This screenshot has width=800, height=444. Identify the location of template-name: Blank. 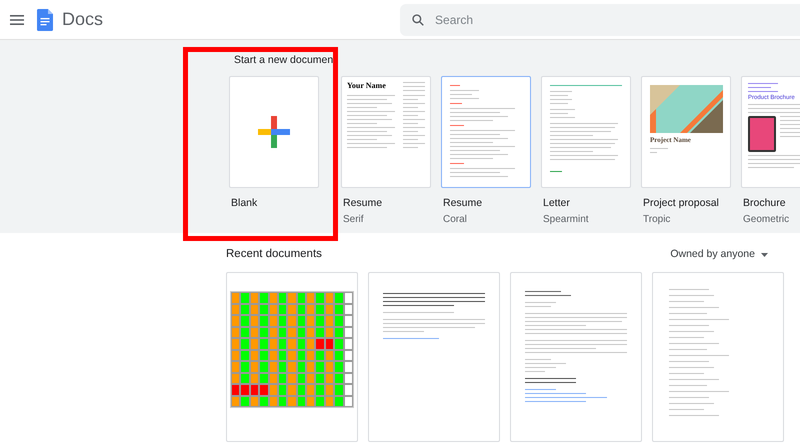
(244, 203).